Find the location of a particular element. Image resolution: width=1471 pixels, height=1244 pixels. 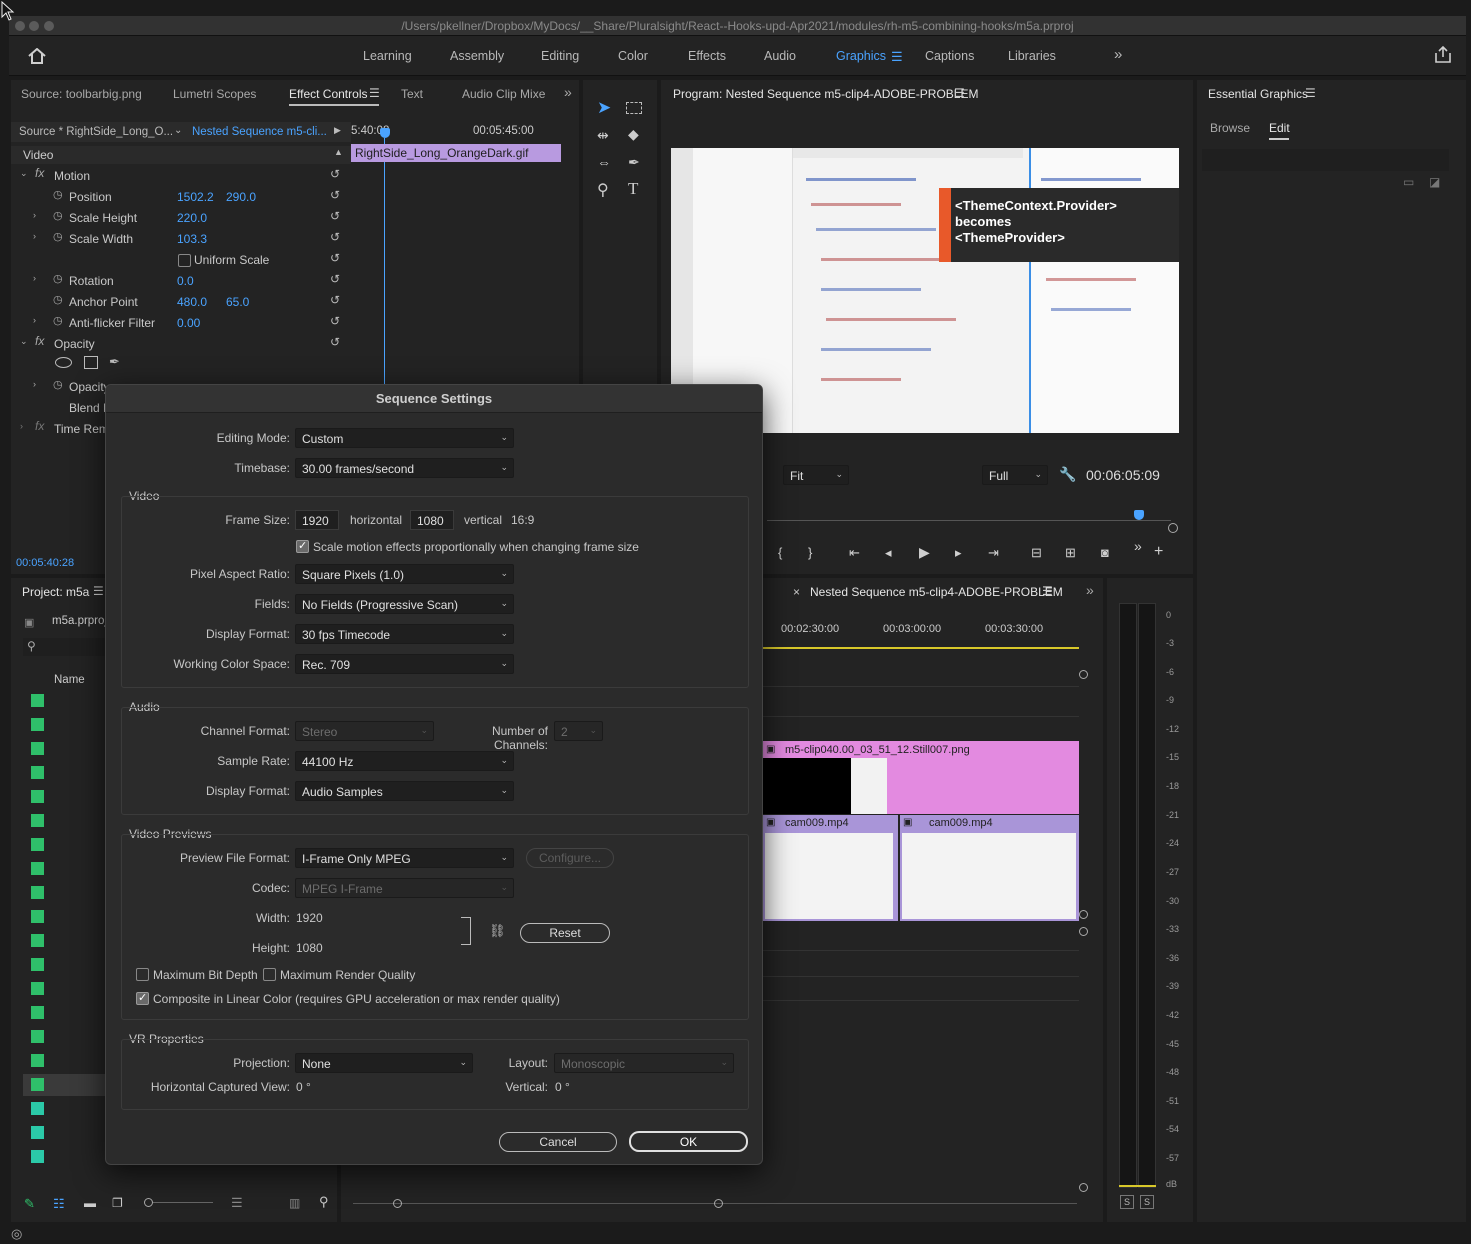

preview-file-format-select: I-Frame Only MPEG ⌄ is located at coordinates (404, 858).